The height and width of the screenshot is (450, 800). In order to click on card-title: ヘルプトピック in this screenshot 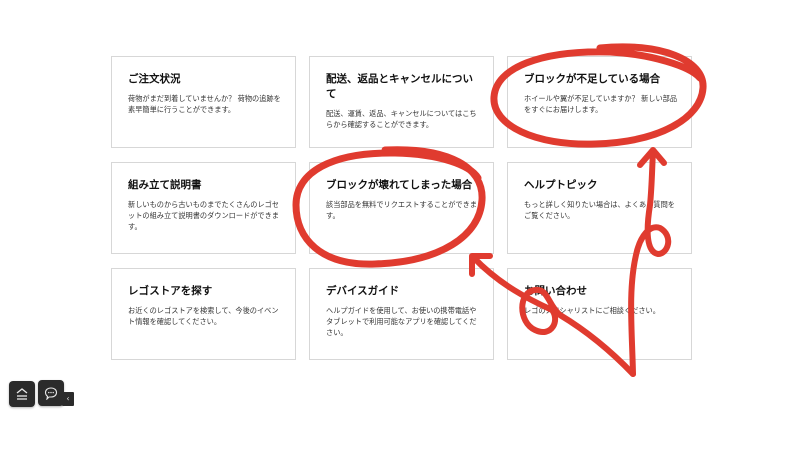, I will do `click(561, 185)`.